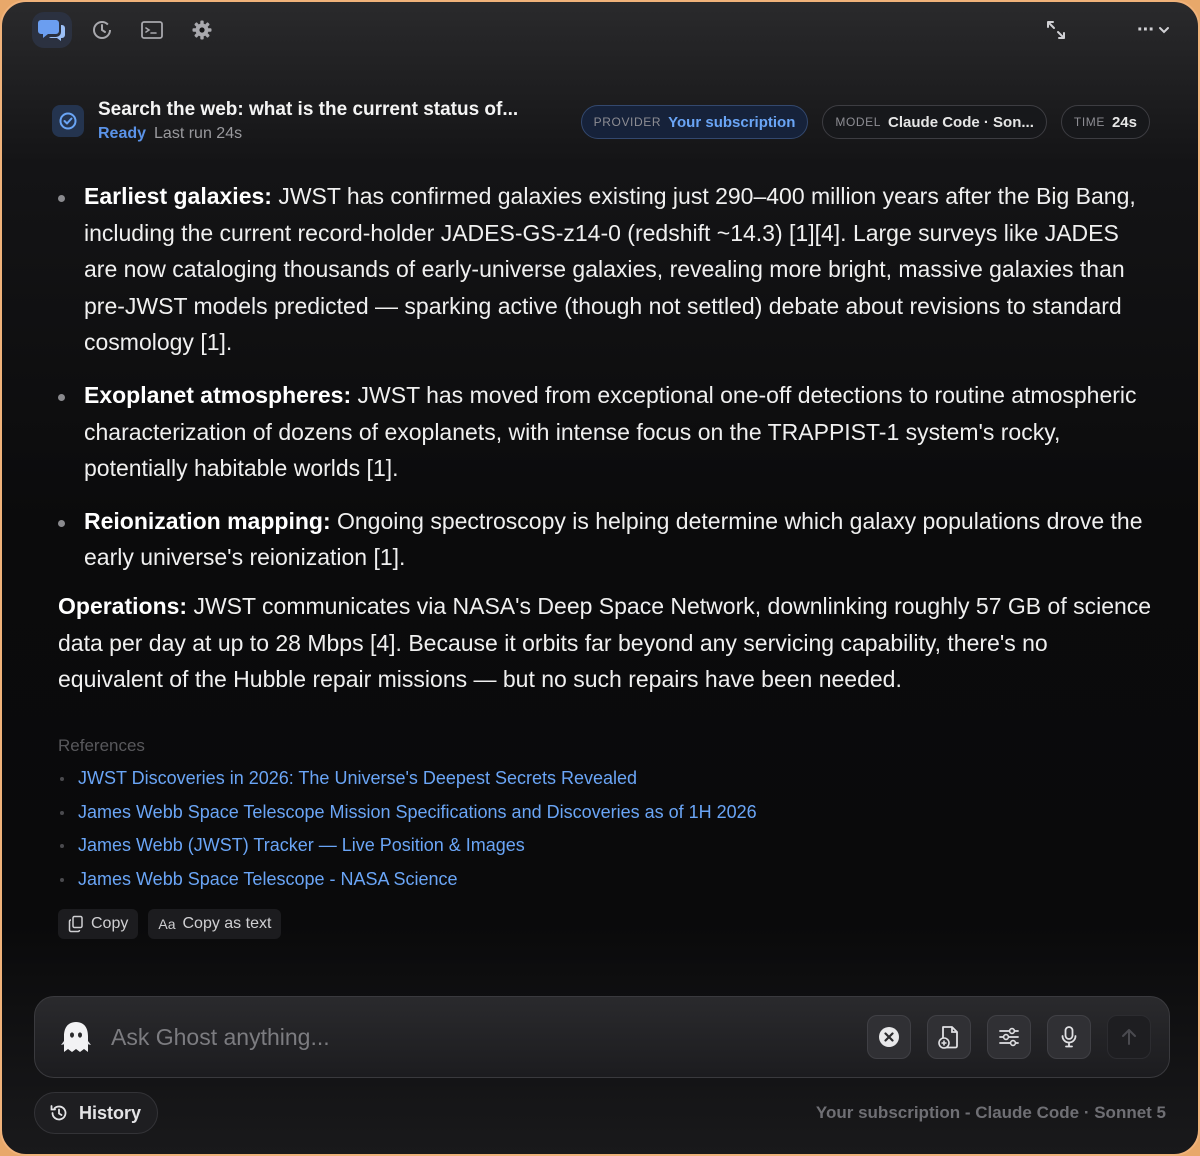 The height and width of the screenshot is (1156, 1200). I want to click on clear-button, so click(889, 1037).